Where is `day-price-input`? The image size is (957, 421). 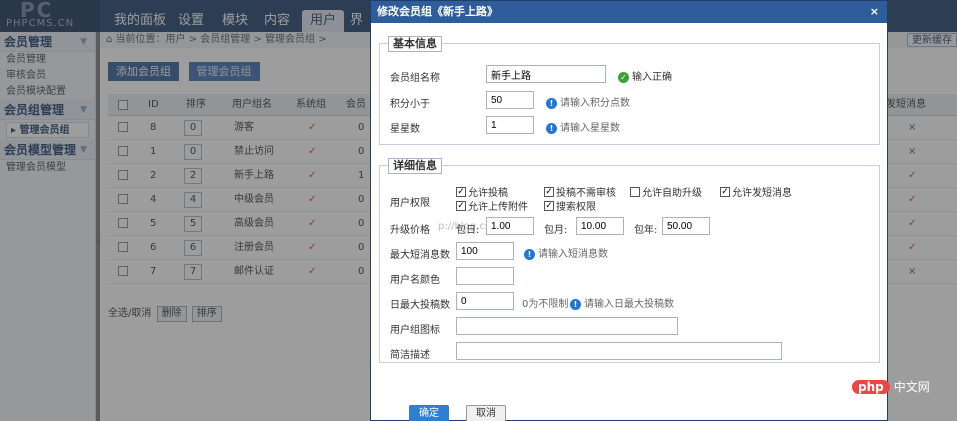
day-price-input is located at coordinates (510, 226).